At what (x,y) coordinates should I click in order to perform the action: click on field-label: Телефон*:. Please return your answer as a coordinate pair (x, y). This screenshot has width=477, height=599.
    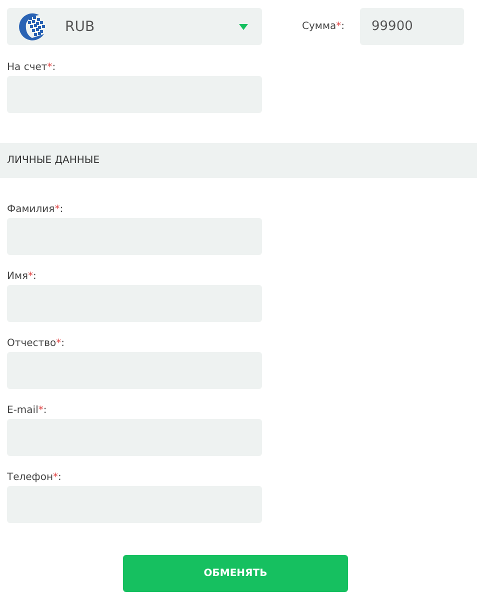
    Looking at the image, I should click on (34, 477).